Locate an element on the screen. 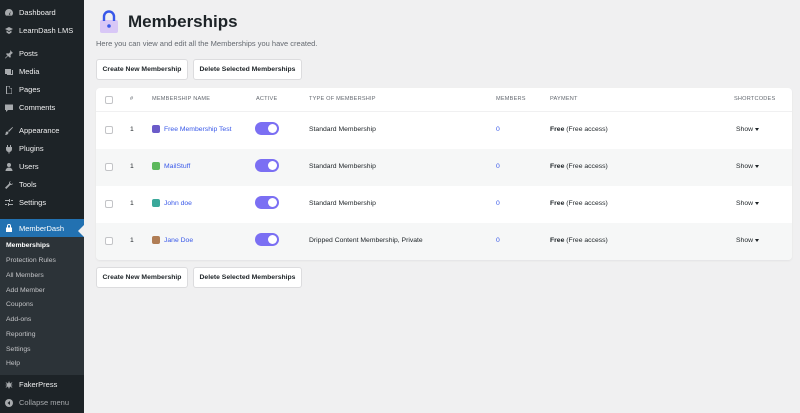  create-membership-button-bottom: Create New Membership is located at coordinates (142, 277).